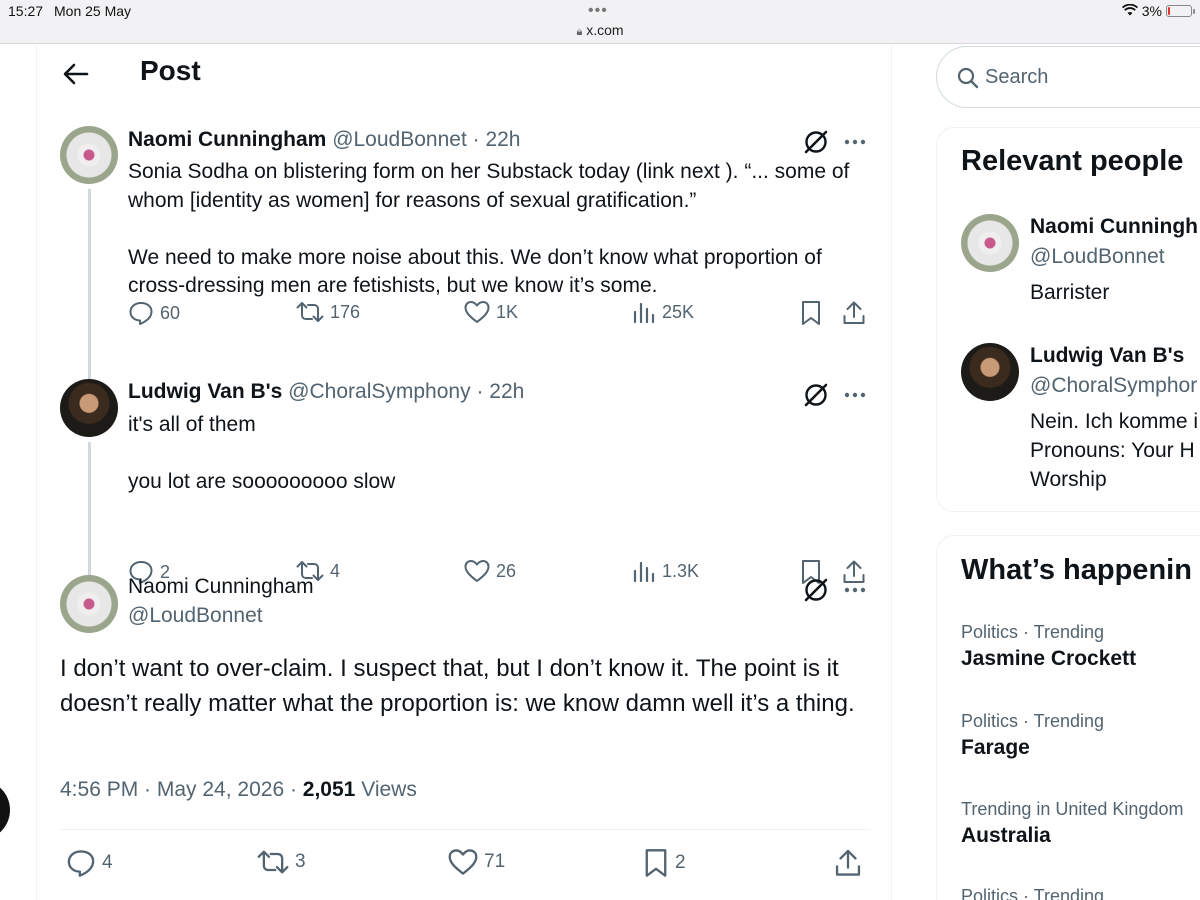 This screenshot has width=1200, height=900. I want to click on trend-meta: Trending in United Kingdom, so click(1072, 809).